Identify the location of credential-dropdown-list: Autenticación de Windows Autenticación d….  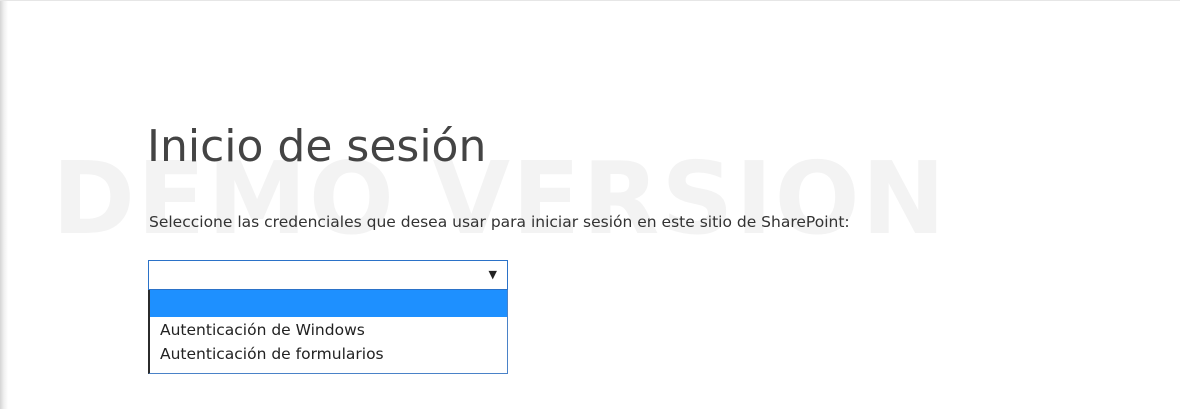
(328, 332).